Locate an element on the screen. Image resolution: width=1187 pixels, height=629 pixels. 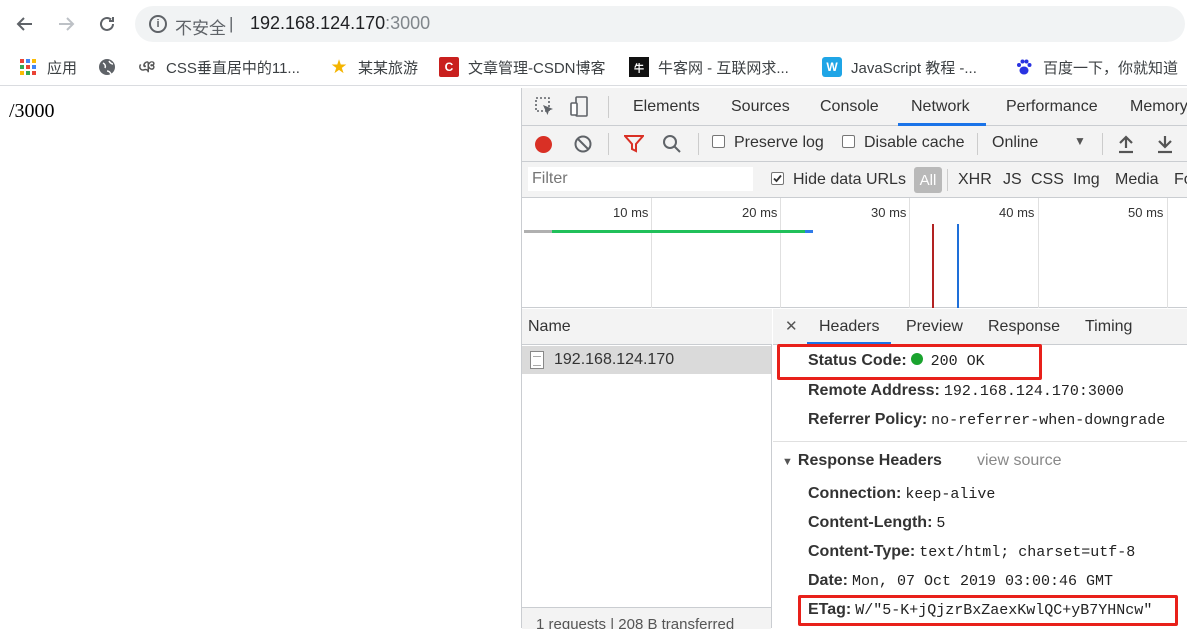
response-headers-title: Response Headers is located at coordinates (869, 460).